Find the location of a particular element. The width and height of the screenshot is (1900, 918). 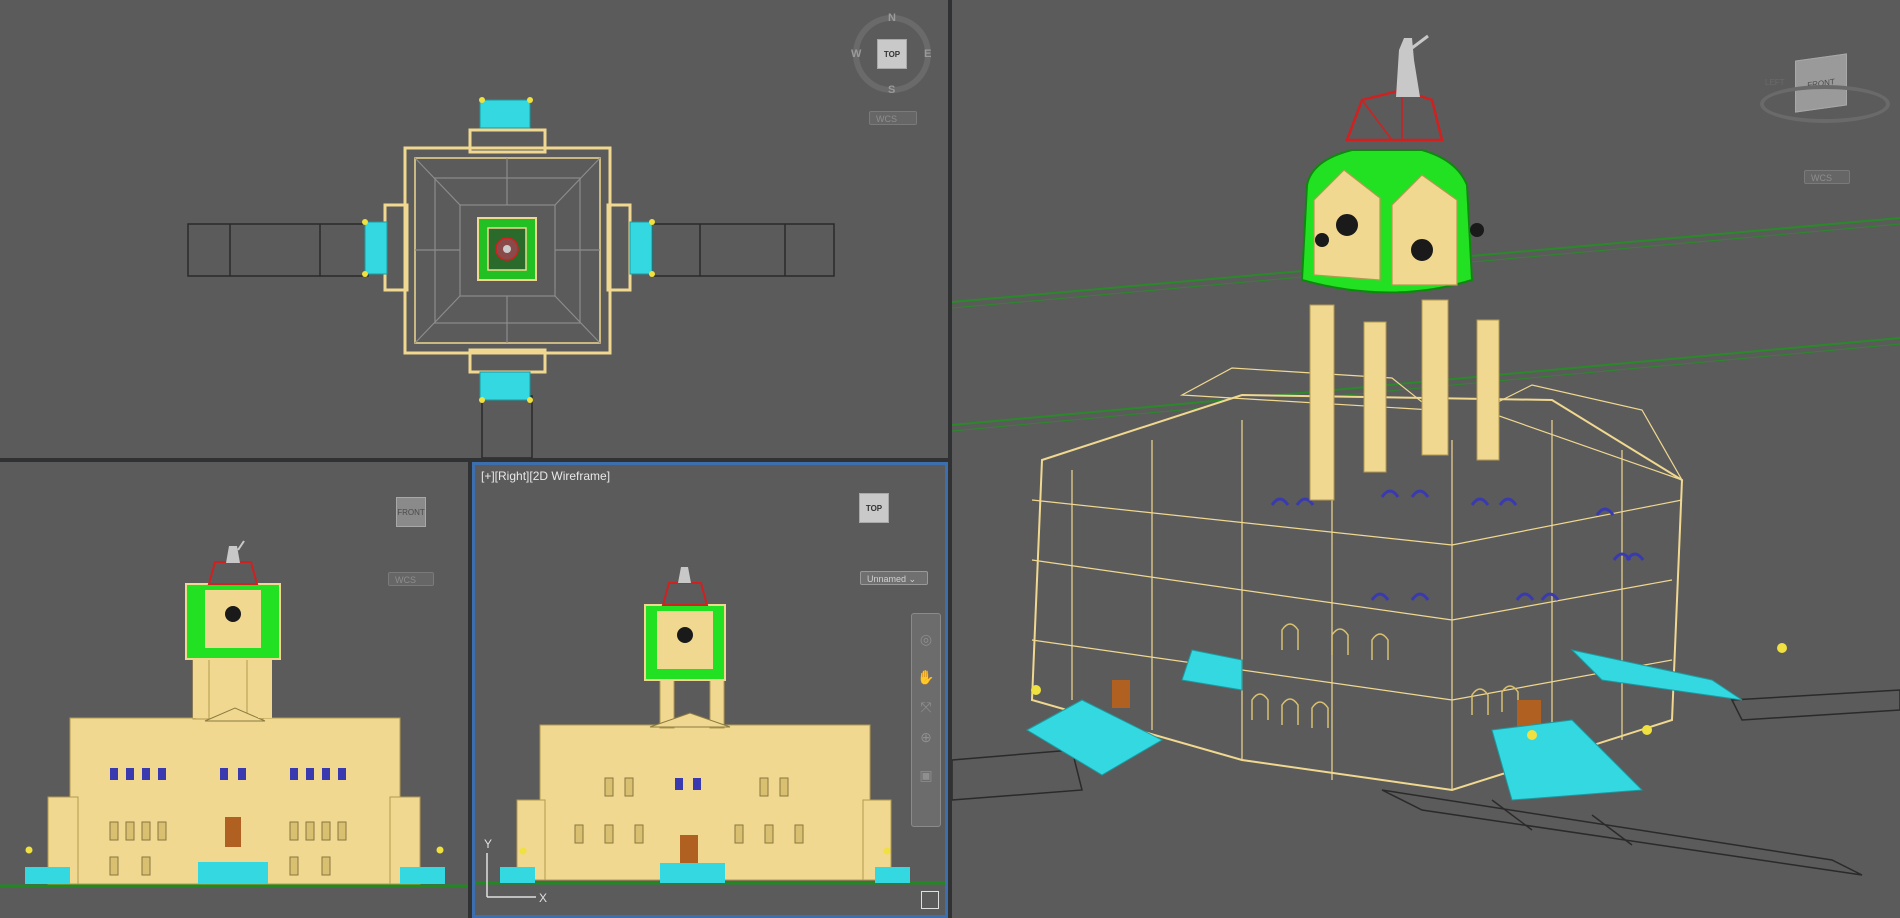

ucs-menu-button: Unnamed ⌄ is located at coordinates (894, 578).